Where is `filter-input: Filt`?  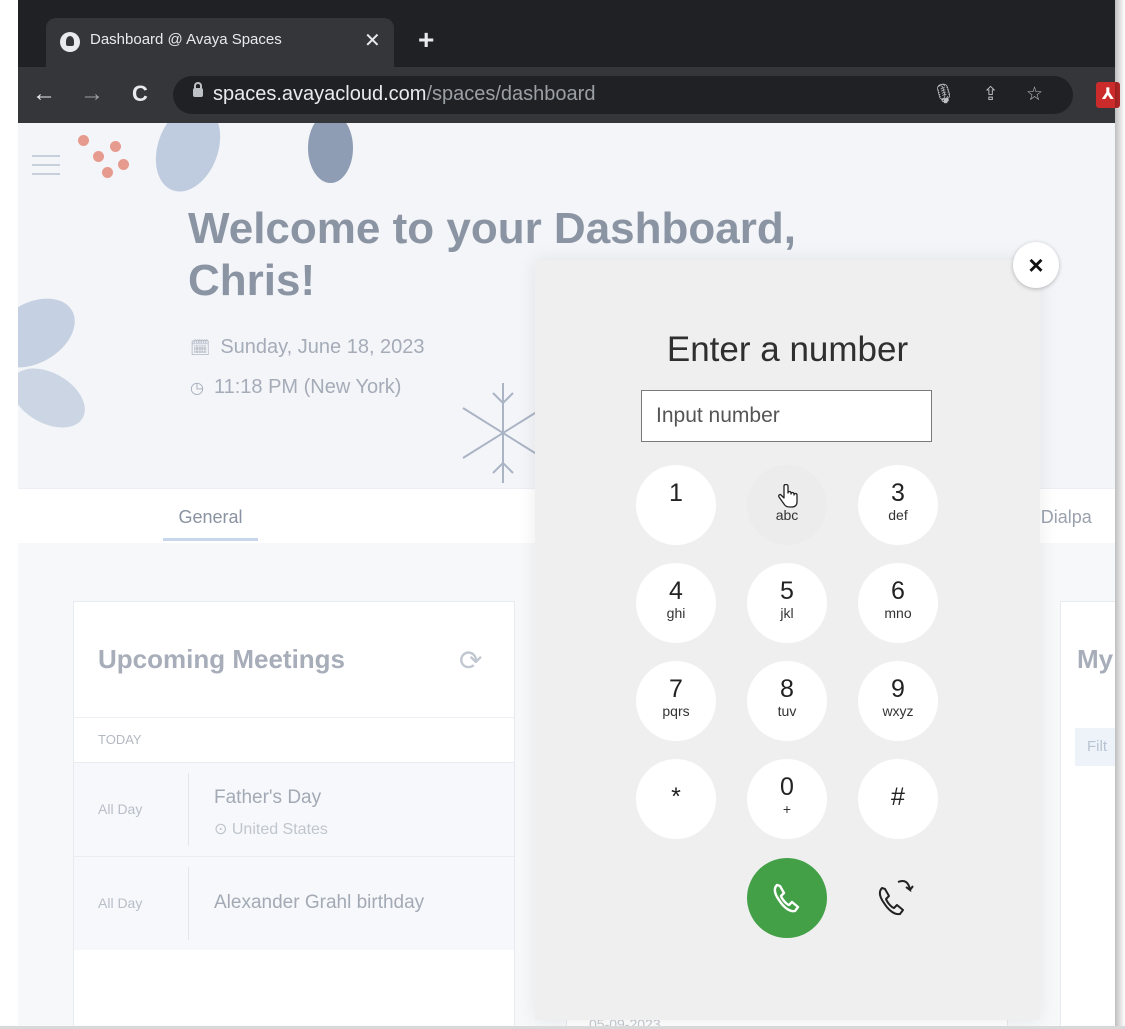
filter-input: Filt is located at coordinates (1095, 747).